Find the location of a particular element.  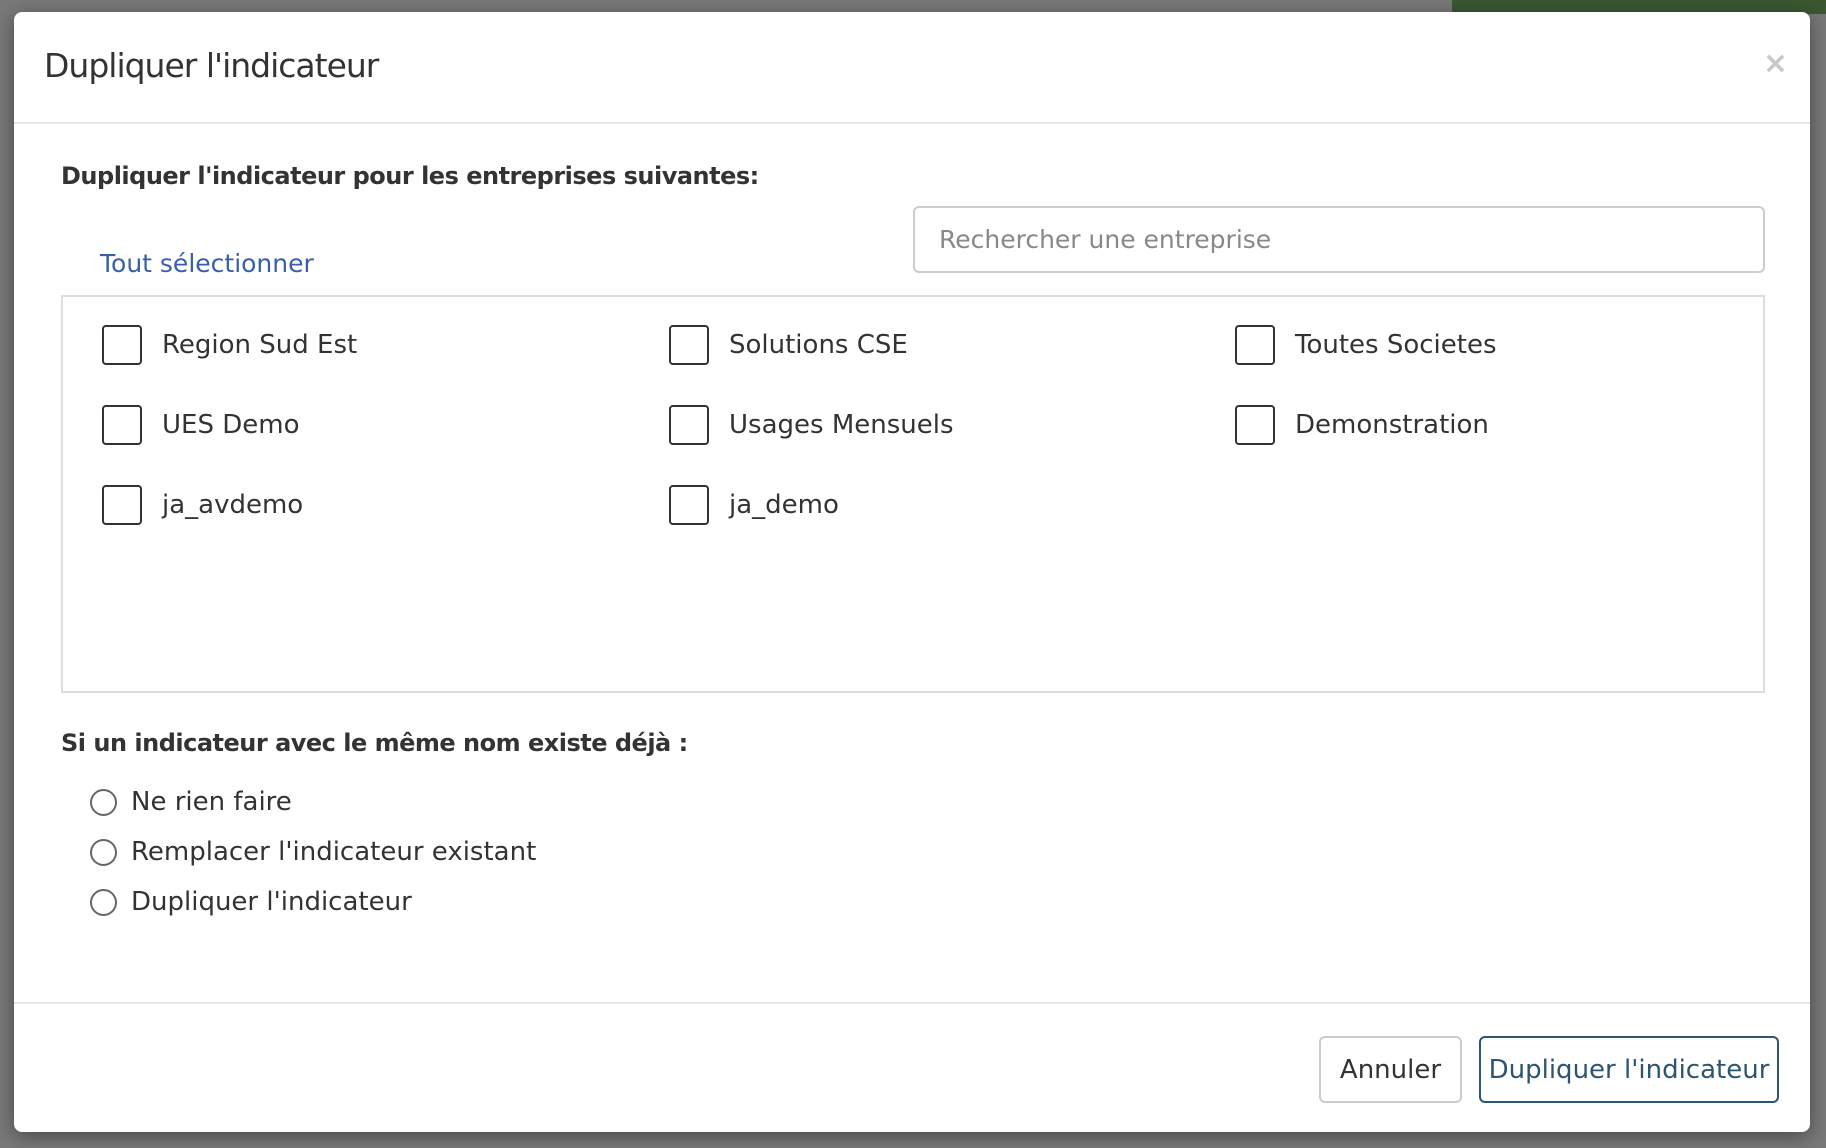

radio-replace: Remplacer l'indicateur existant is located at coordinates (313, 852).